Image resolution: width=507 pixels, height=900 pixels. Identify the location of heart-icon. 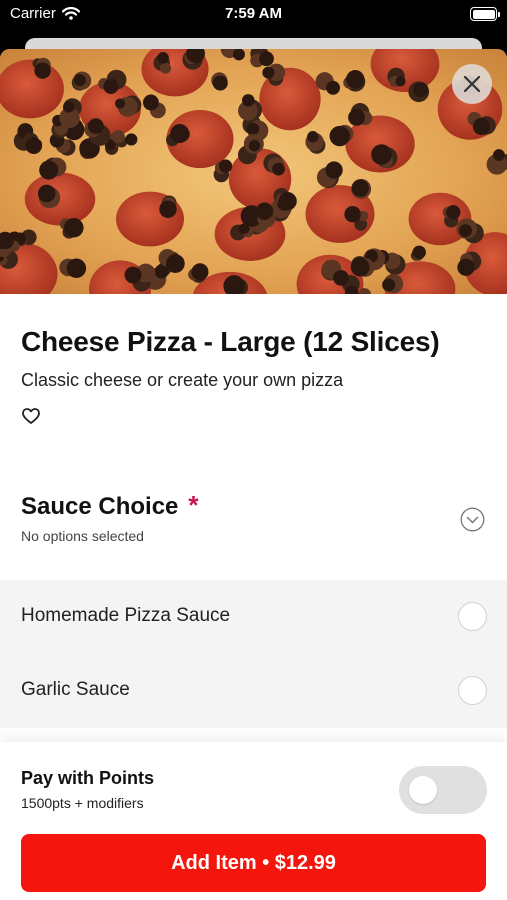
(31, 416).